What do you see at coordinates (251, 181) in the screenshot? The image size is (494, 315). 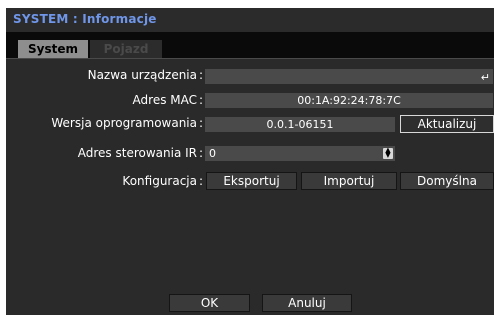 I see `export-button: Eksportuj` at bounding box center [251, 181].